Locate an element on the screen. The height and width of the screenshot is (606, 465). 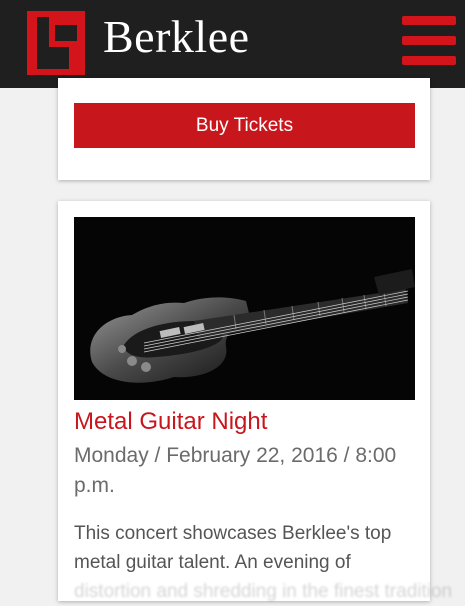
description-line: metal guitar talent. An evening of is located at coordinates (212, 562).